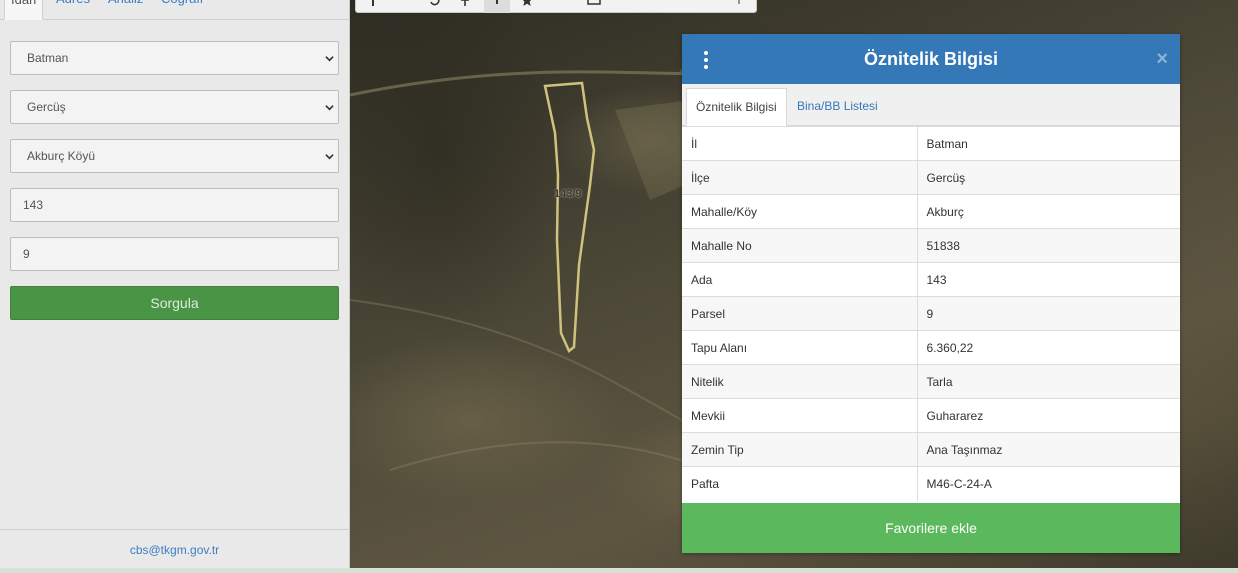 This screenshot has height=573, width=1238. I want to click on attr-key: Mahalle/Köy, so click(800, 211).